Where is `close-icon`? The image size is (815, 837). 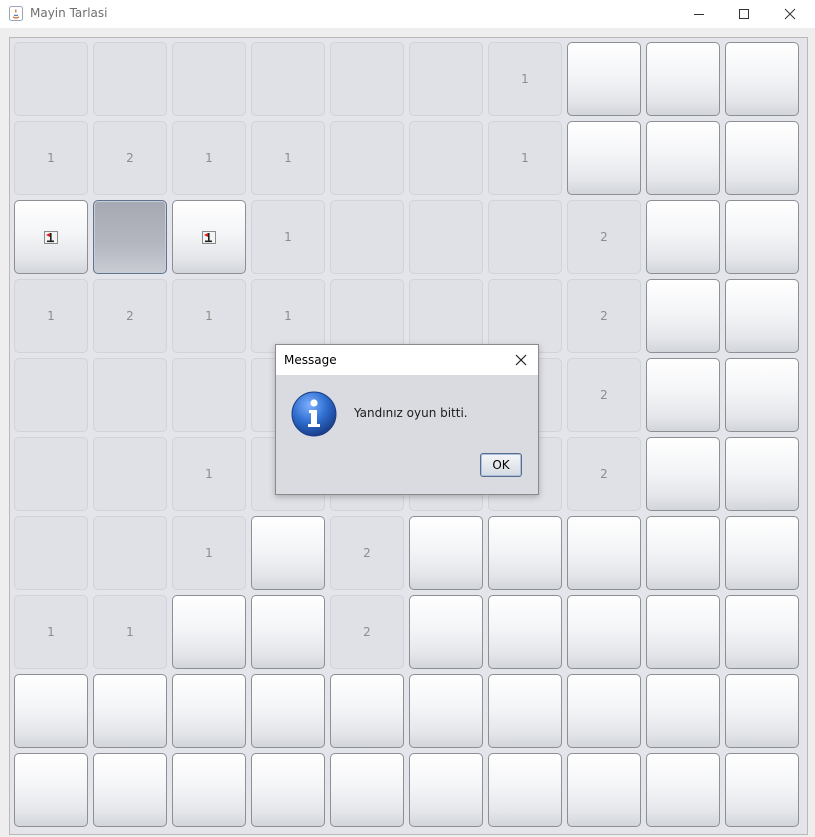 close-icon is located at coordinates (521, 360).